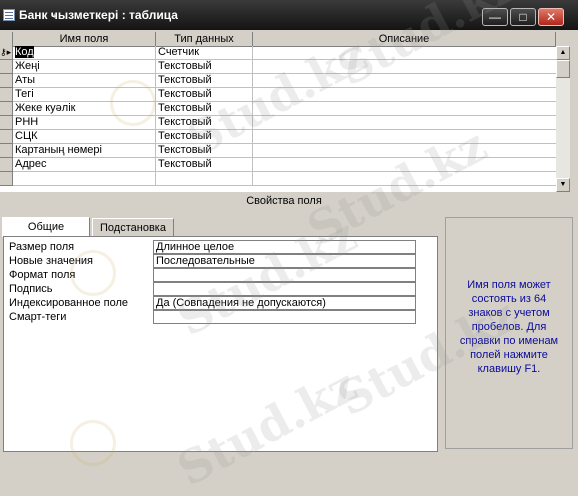 This screenshot has height=496, width=578. What do you see at coordinates (563, 69) in the screenshot?
I see `scrollbar-thumb` at bounding box center [563, 69].